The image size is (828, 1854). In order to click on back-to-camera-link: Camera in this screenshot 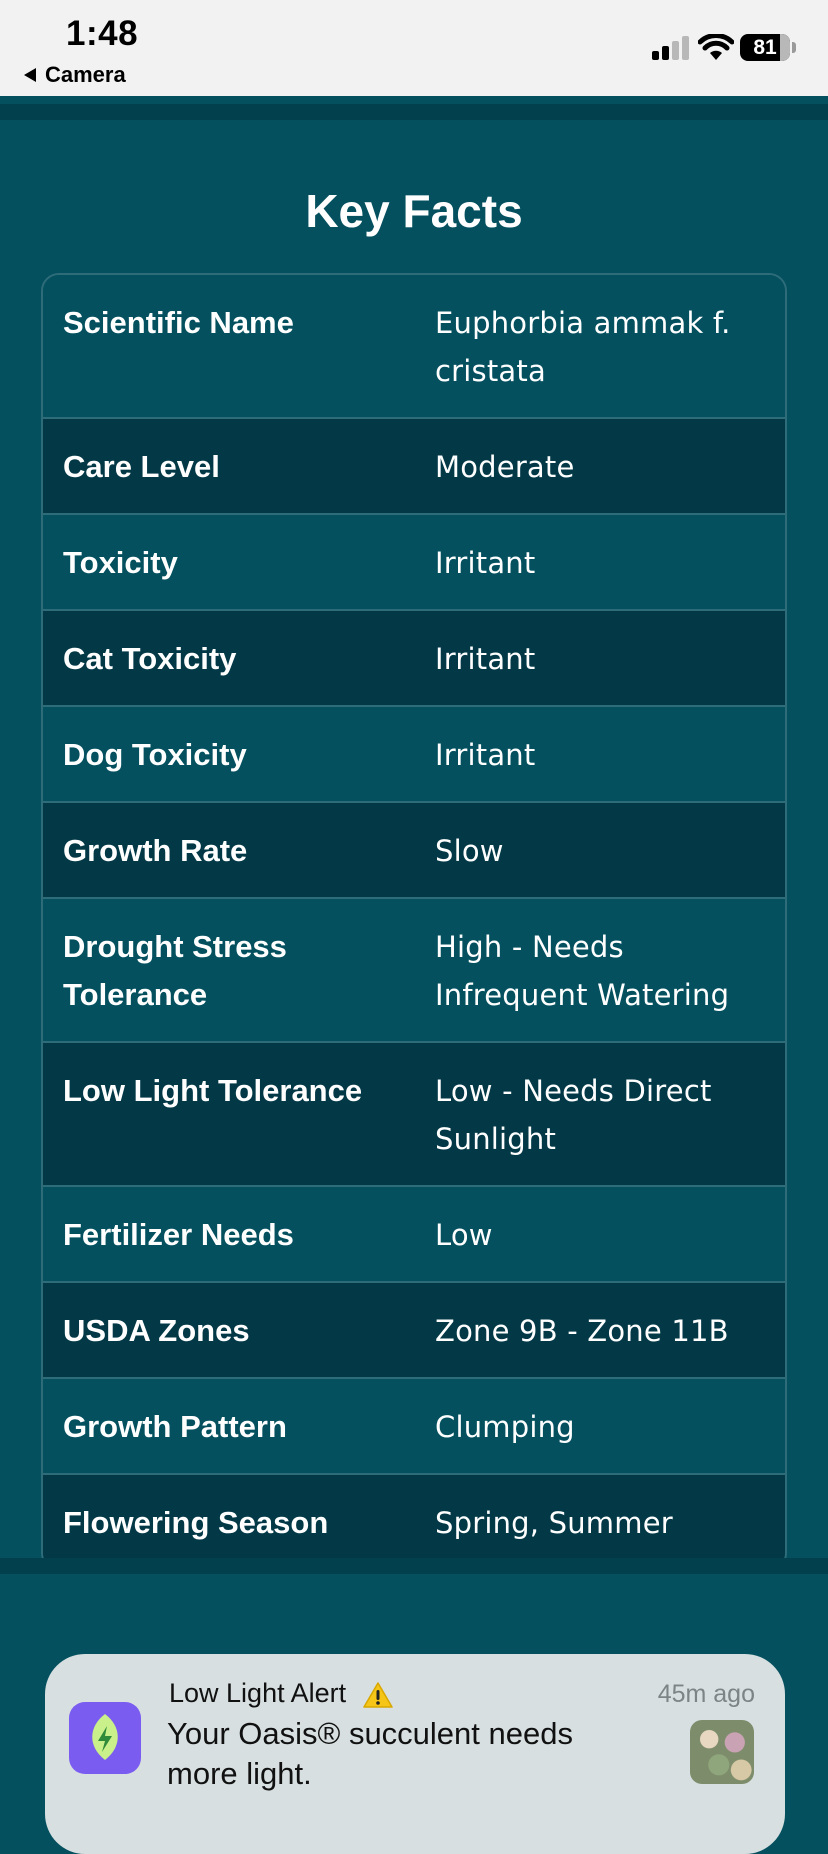, I will do `click(75, 75)`.